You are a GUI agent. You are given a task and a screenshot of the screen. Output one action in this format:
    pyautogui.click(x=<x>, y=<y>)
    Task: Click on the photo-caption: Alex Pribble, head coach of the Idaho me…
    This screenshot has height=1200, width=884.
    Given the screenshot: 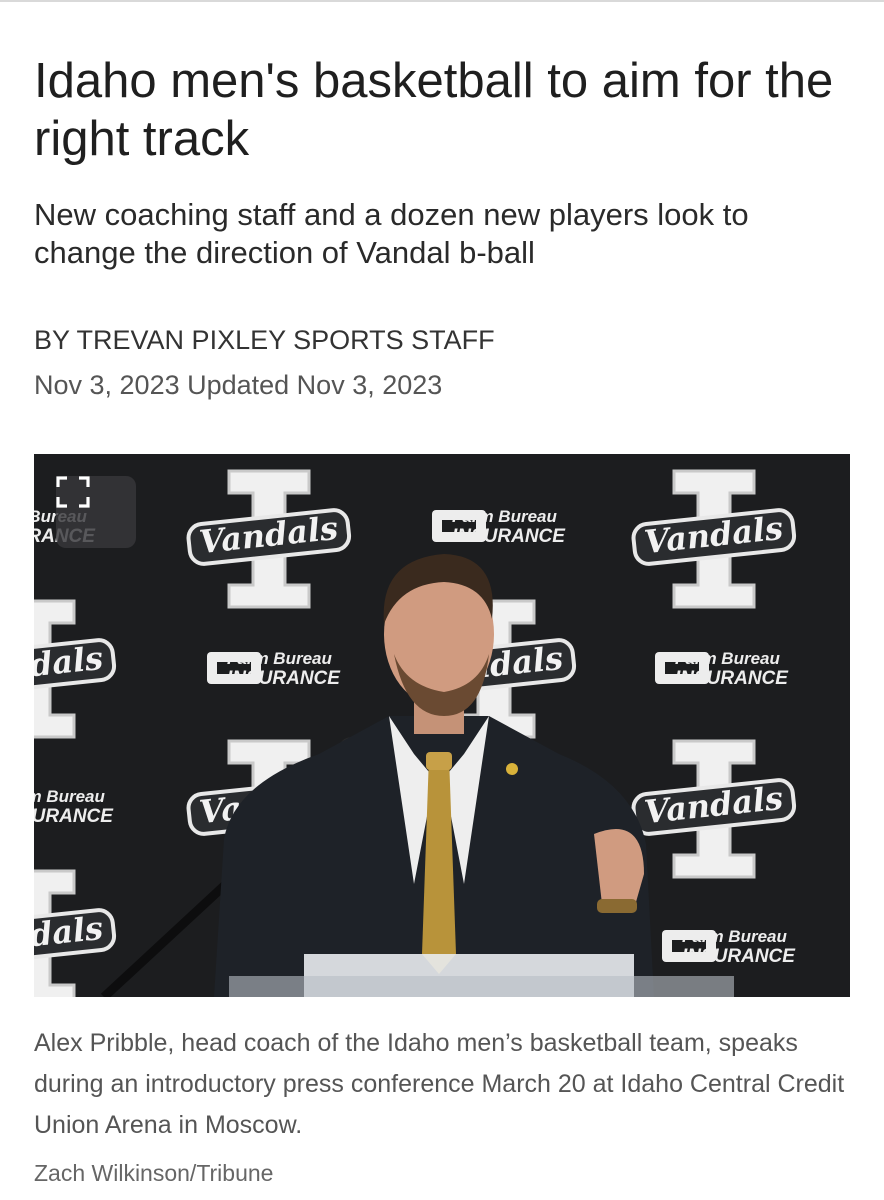 What is the action you would take?
    pyautogui.click(x=439, y=1084)
    